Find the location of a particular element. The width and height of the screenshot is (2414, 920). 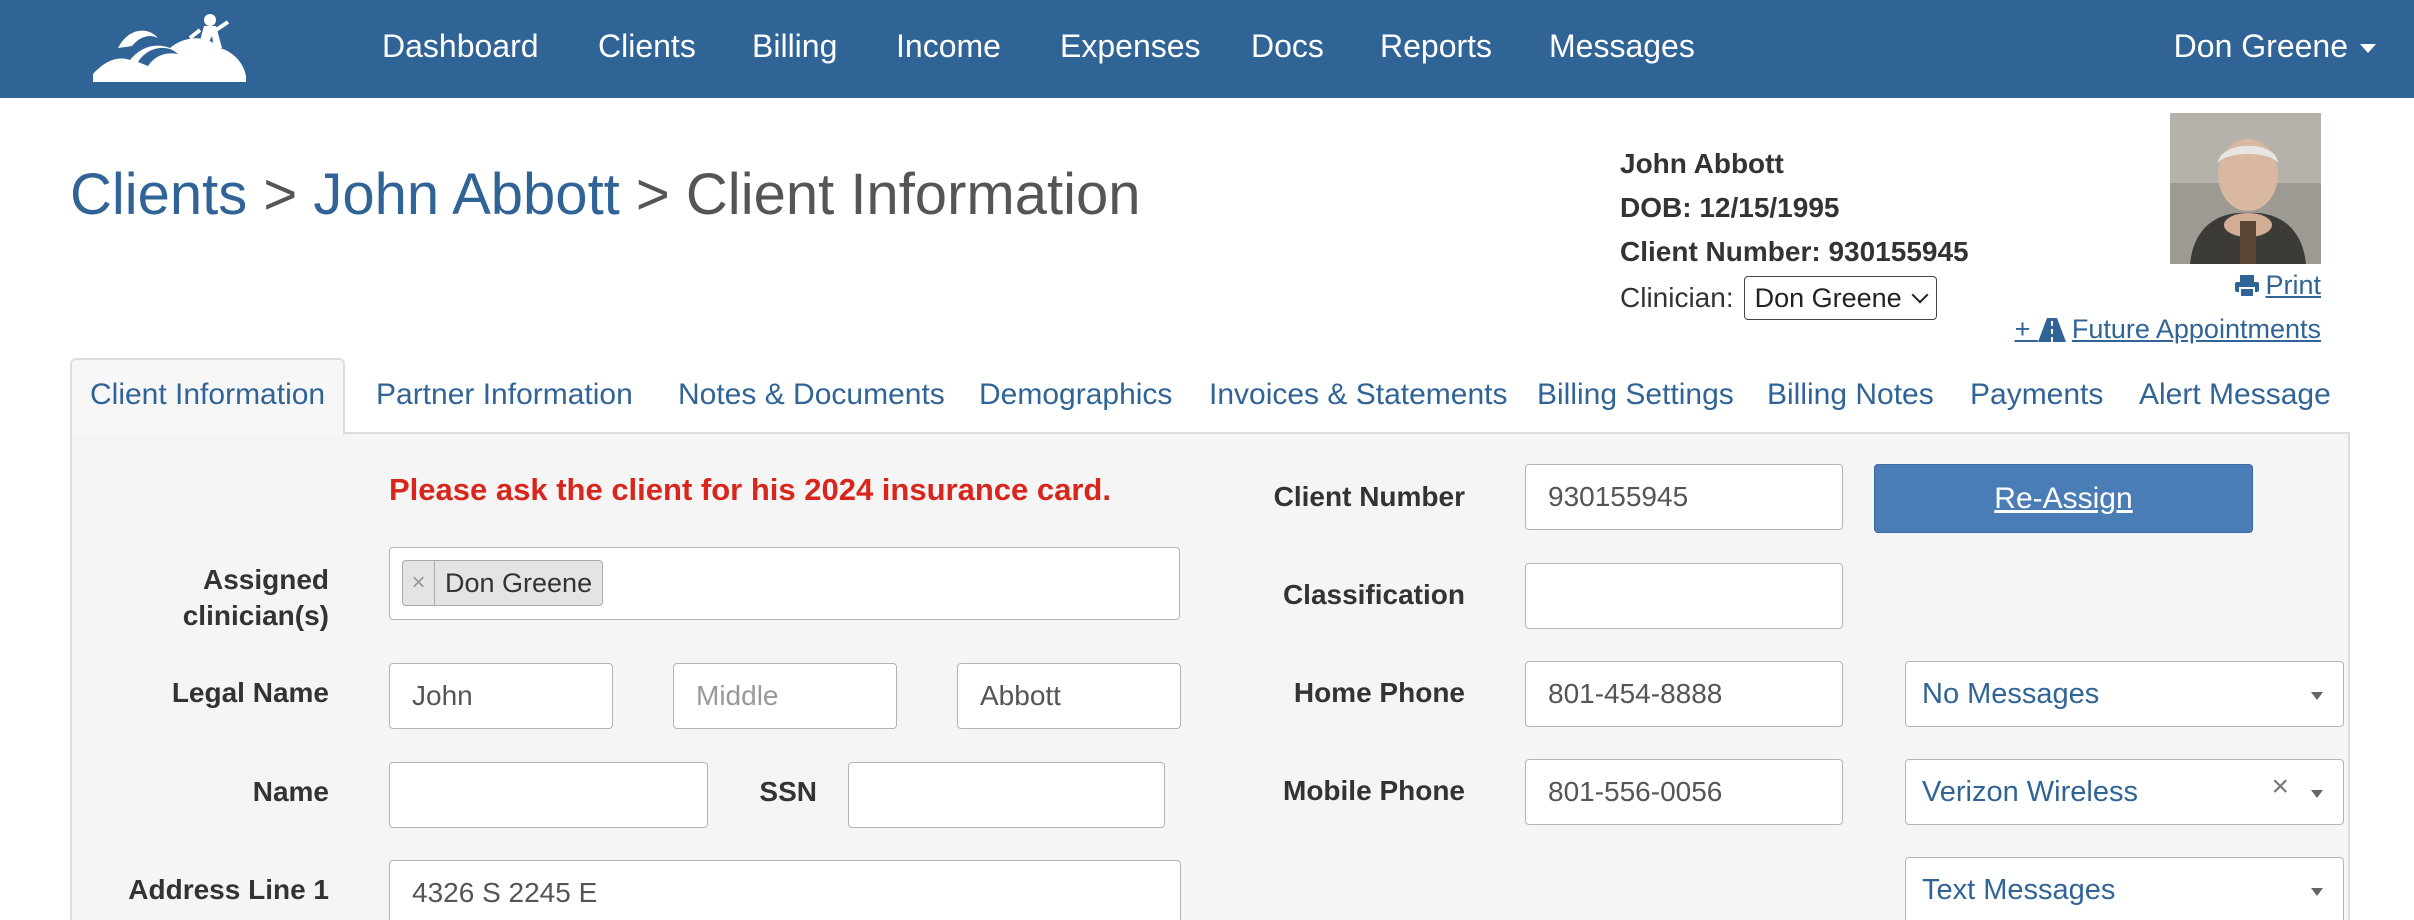

home-phone-message-value: No Messages is located at coordinates (2011, 693).